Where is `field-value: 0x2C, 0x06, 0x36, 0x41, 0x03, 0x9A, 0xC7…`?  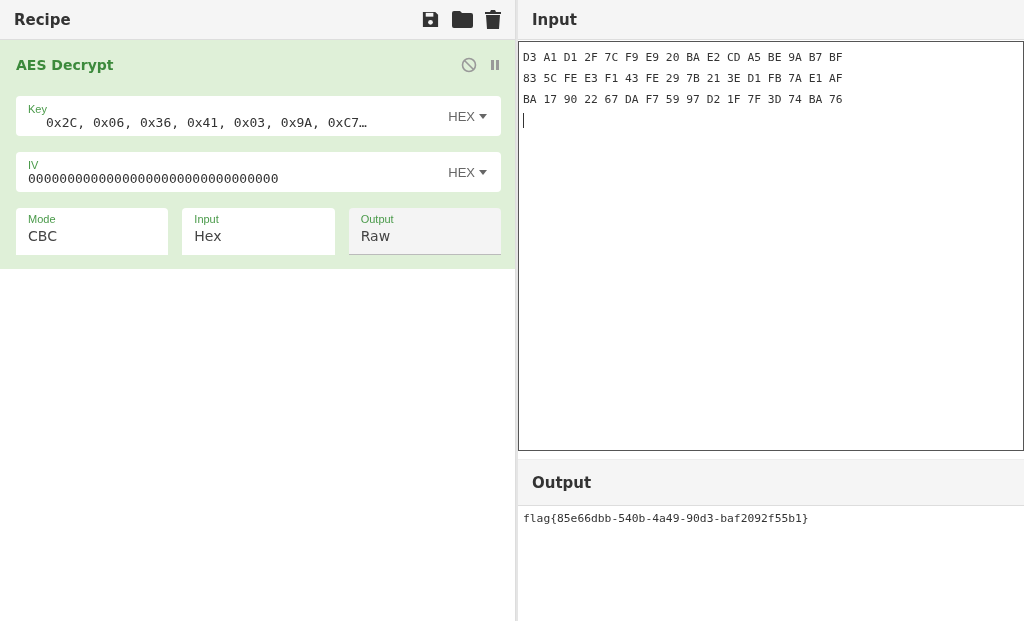
field-value: 0x2C, 0x06, 0x36, 0x41, 0x03, 0x9A, 0xC7… is located at coordinates (207, 122).